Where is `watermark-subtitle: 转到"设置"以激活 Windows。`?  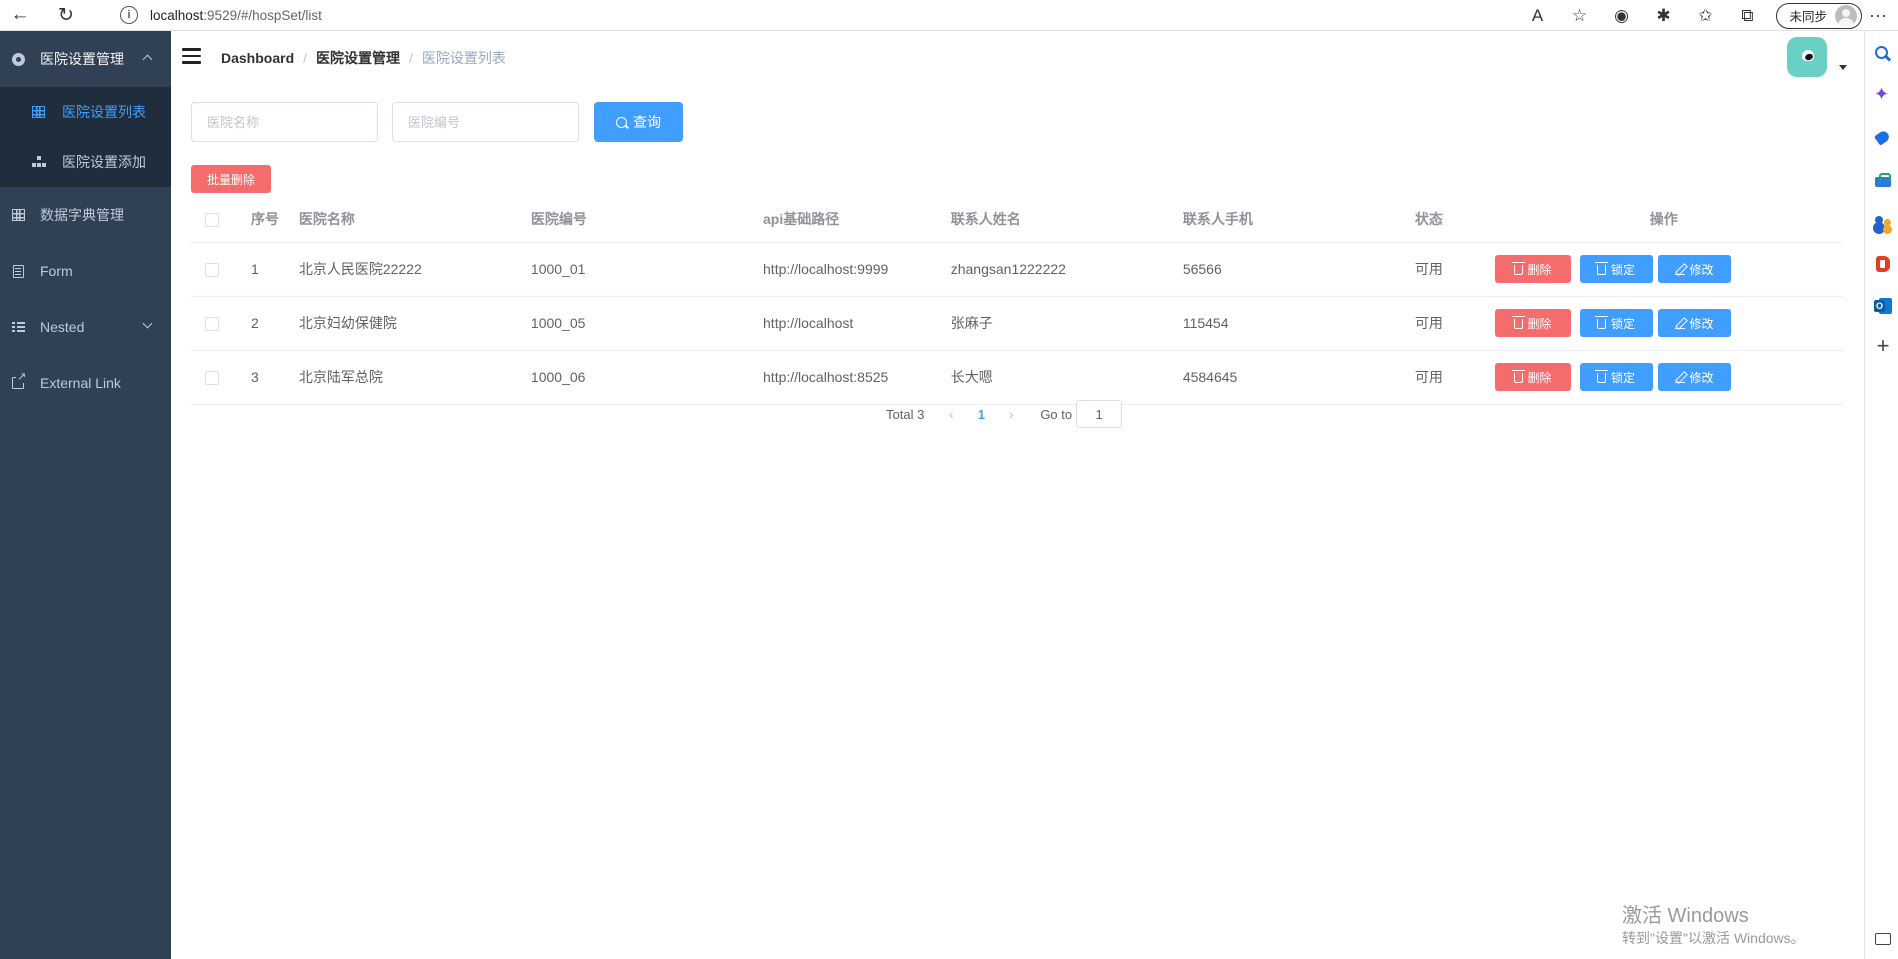 watermark-subtitle: 转到"设置"以激活 Windows。 is located at coordinates (1713, 938).